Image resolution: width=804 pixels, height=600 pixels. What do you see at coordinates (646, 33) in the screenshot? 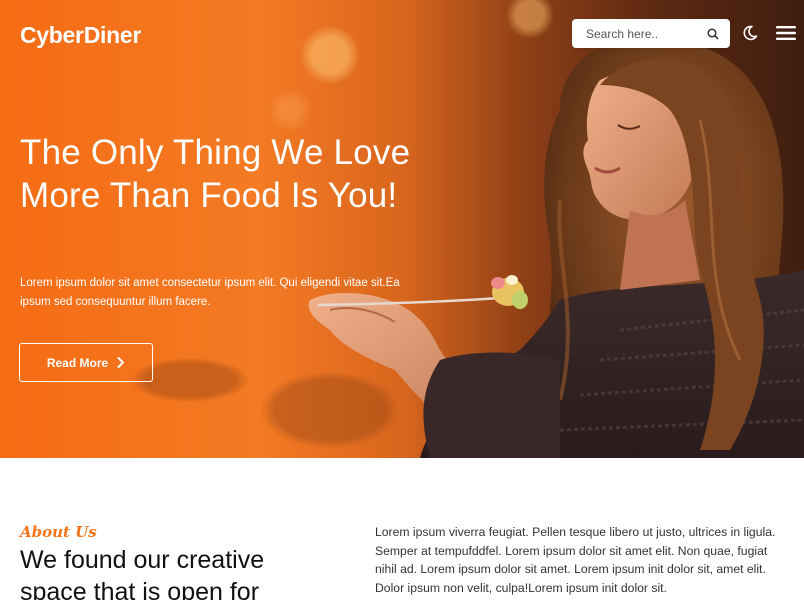
I see `search-input` at bounding box center [646, 33].